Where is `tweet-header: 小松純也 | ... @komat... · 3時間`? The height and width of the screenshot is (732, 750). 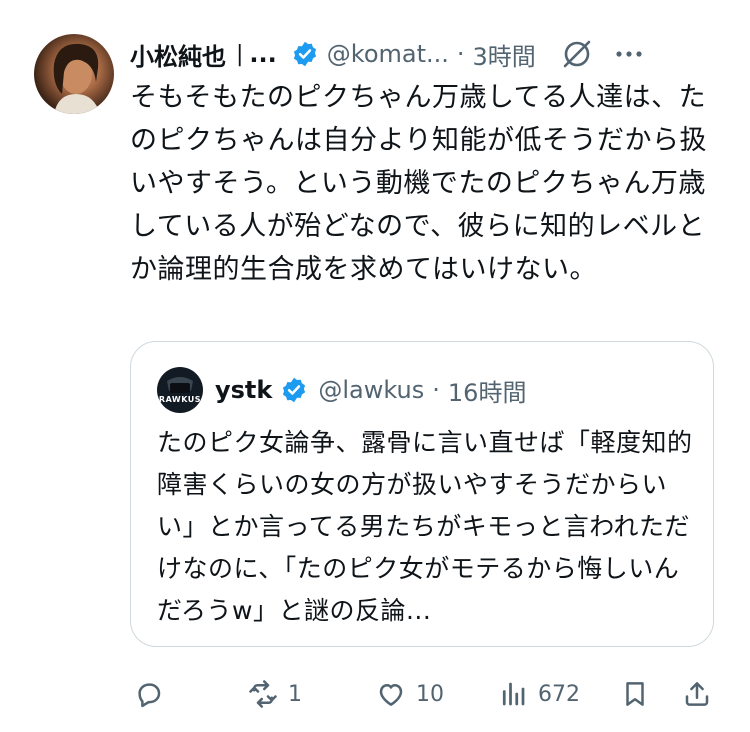
tweet-header: 小松純也 | ... @komat... · 3時間 is located at coordinates (430, 54).